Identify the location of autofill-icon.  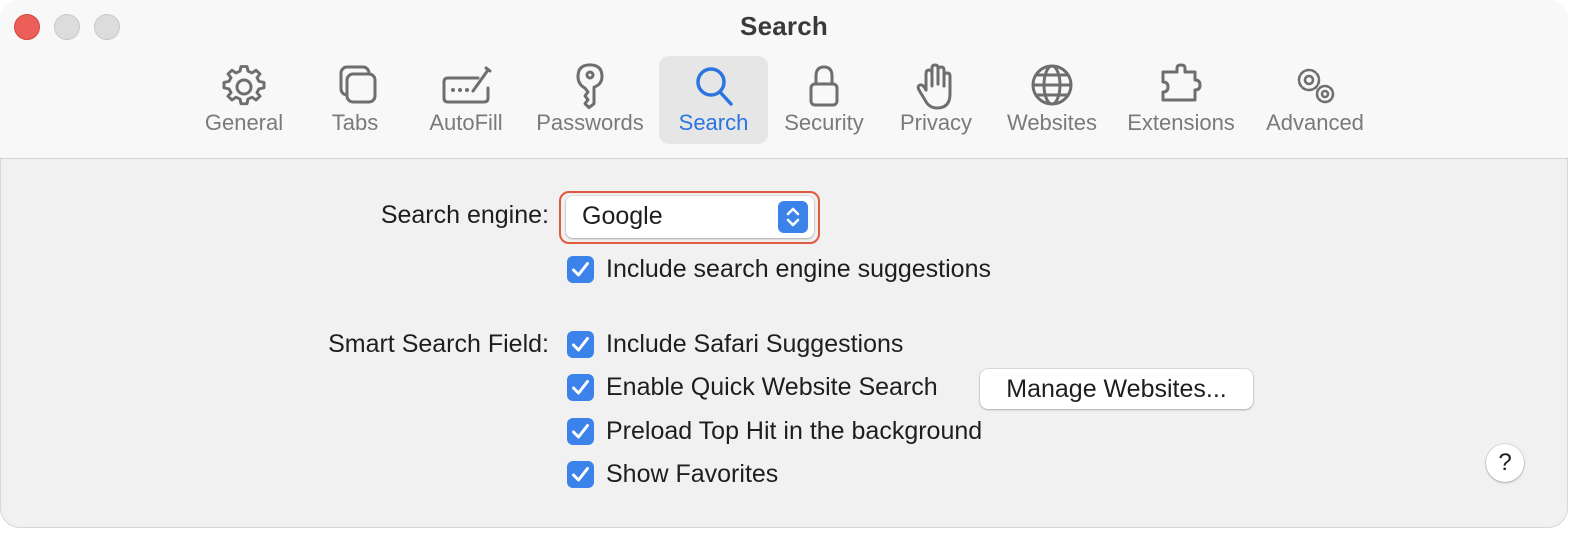
(467, 85).